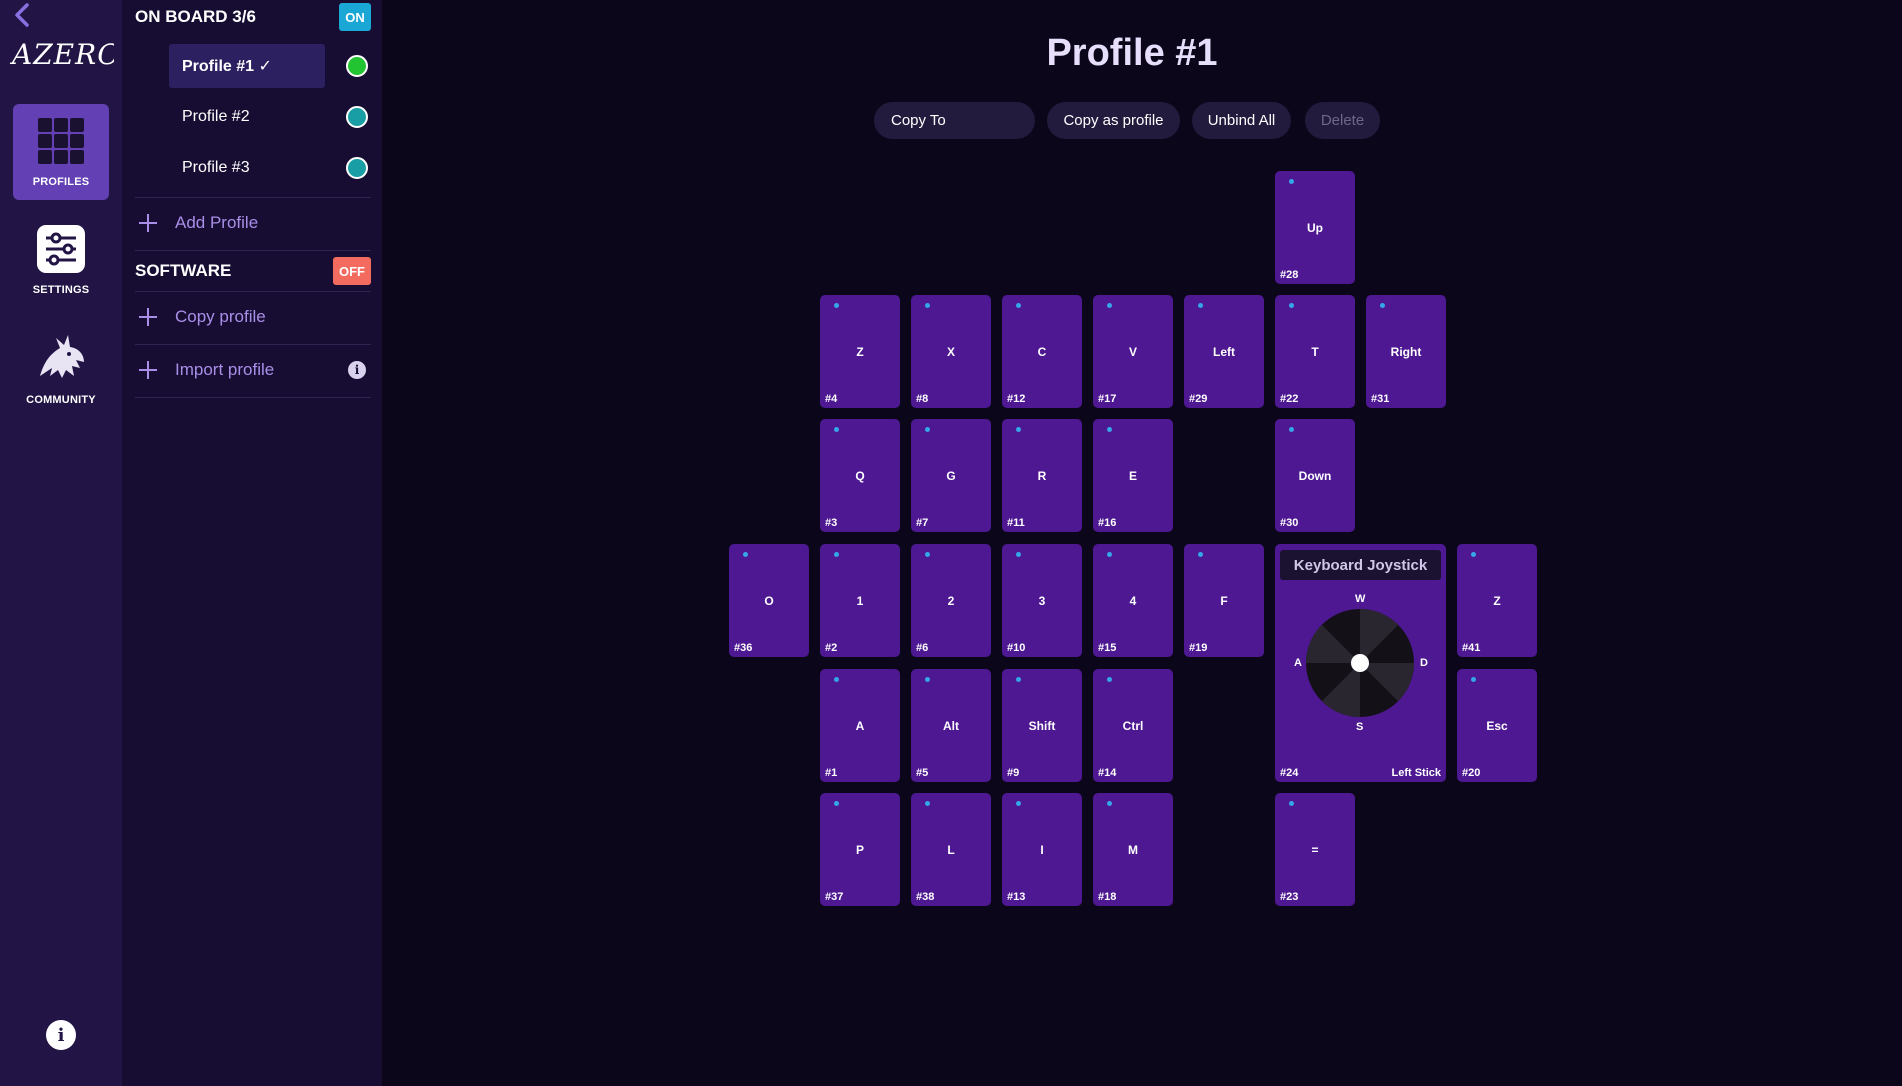 This screenshot has width=1902, height=1086. I want to click on key-button: T #22, so click(1315, 351).